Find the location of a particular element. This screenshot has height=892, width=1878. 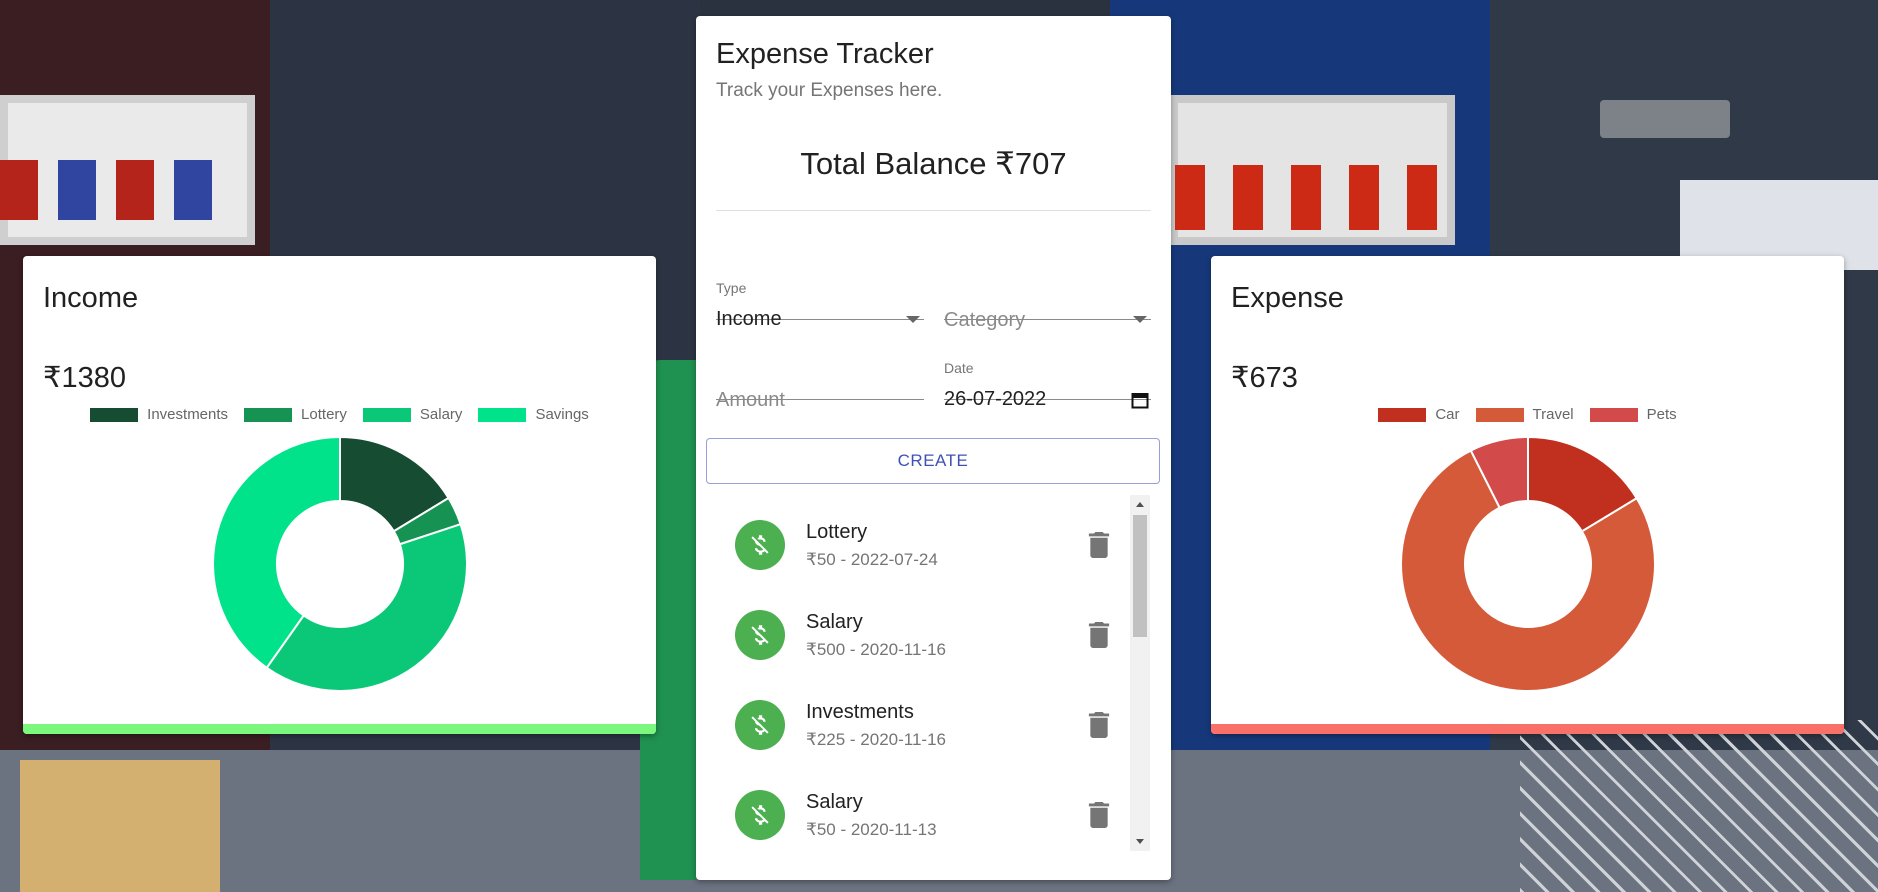

category-placeholder: Category is located at coordinates (985, 320).